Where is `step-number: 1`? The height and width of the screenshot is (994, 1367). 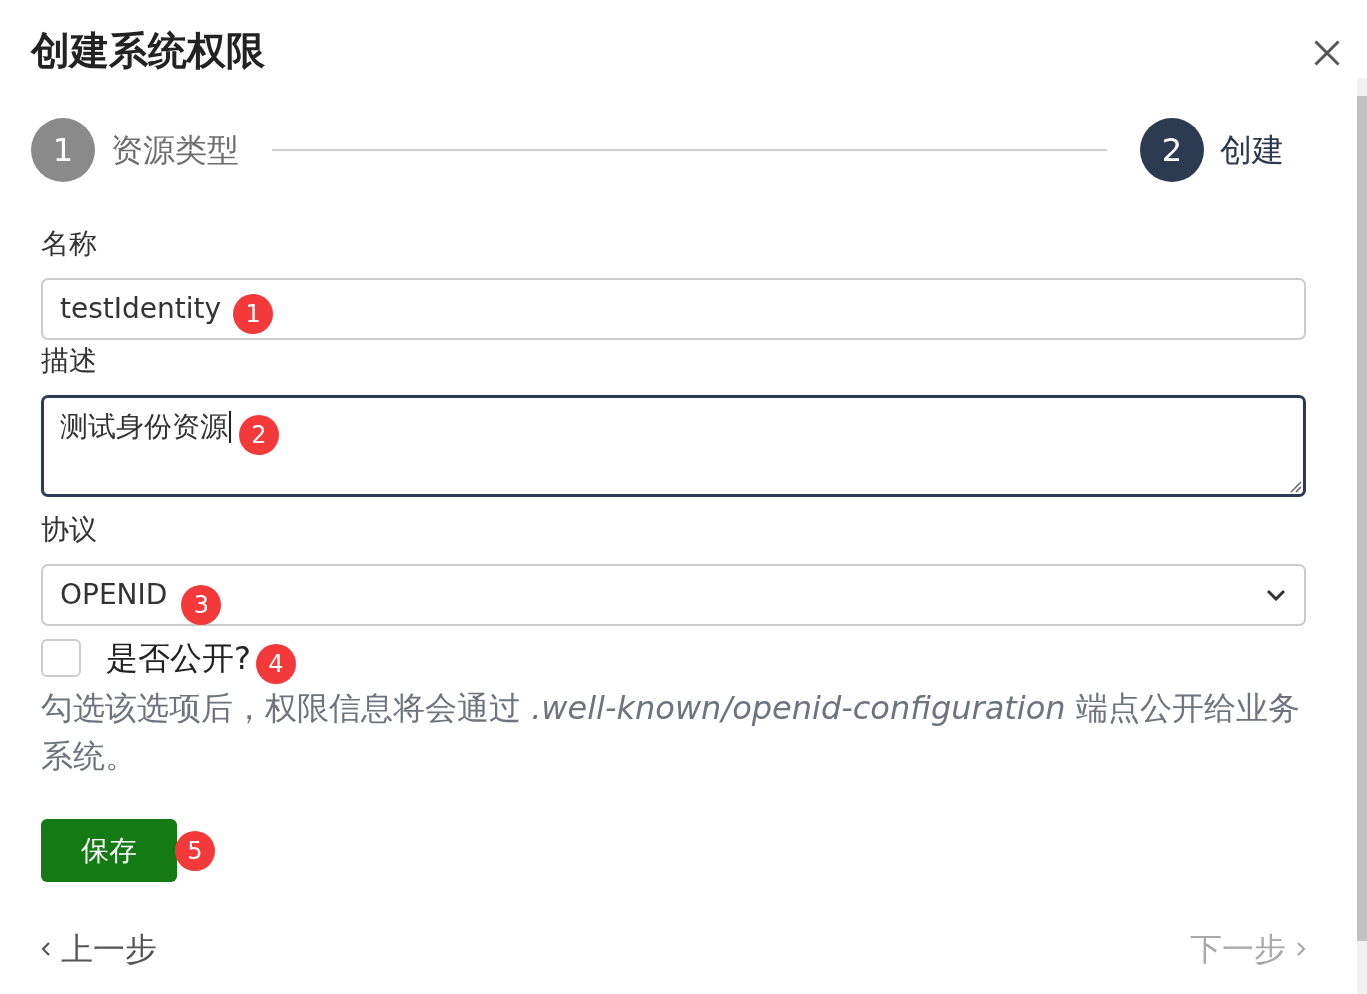
step-number: 1 is located at coordinates (63, 150).